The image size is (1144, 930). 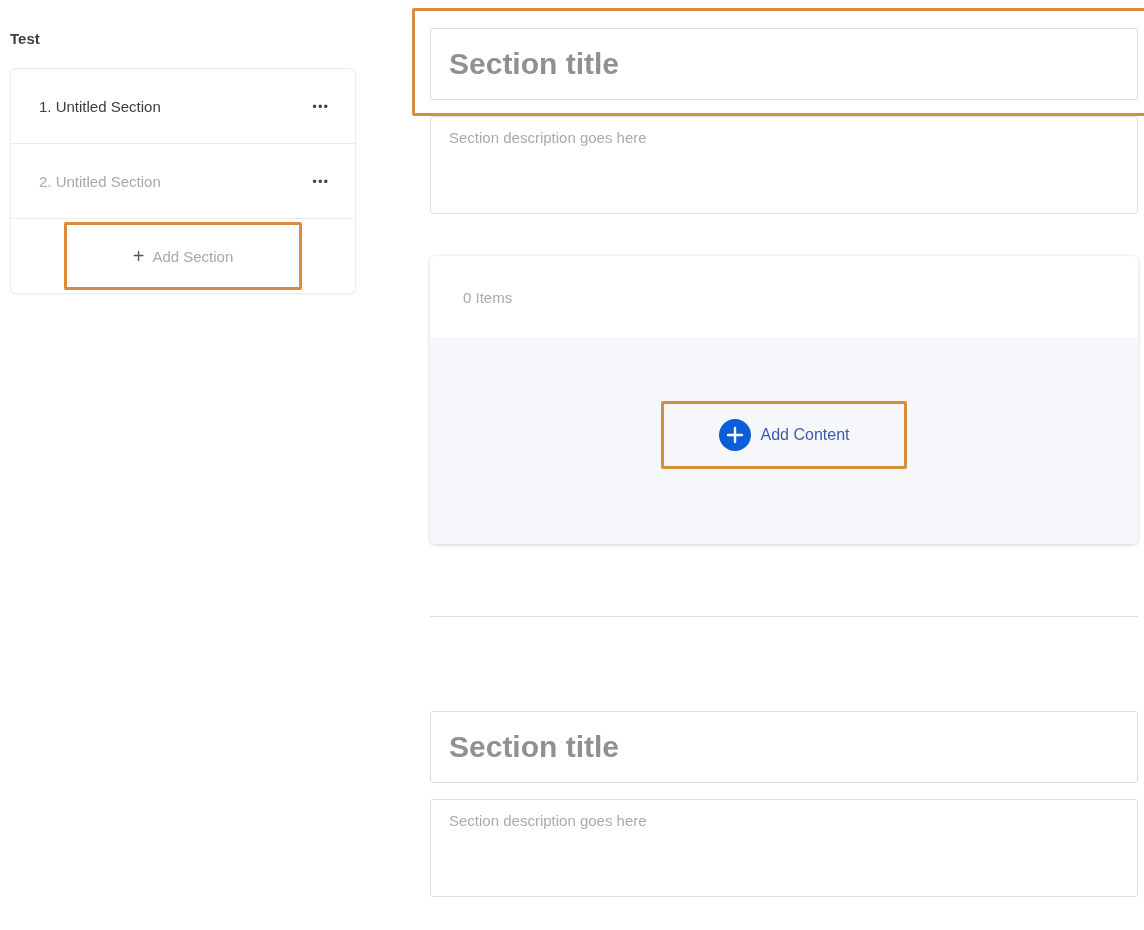 I want to click on add-section-button: + Add Section, so click(x=183, y=256).